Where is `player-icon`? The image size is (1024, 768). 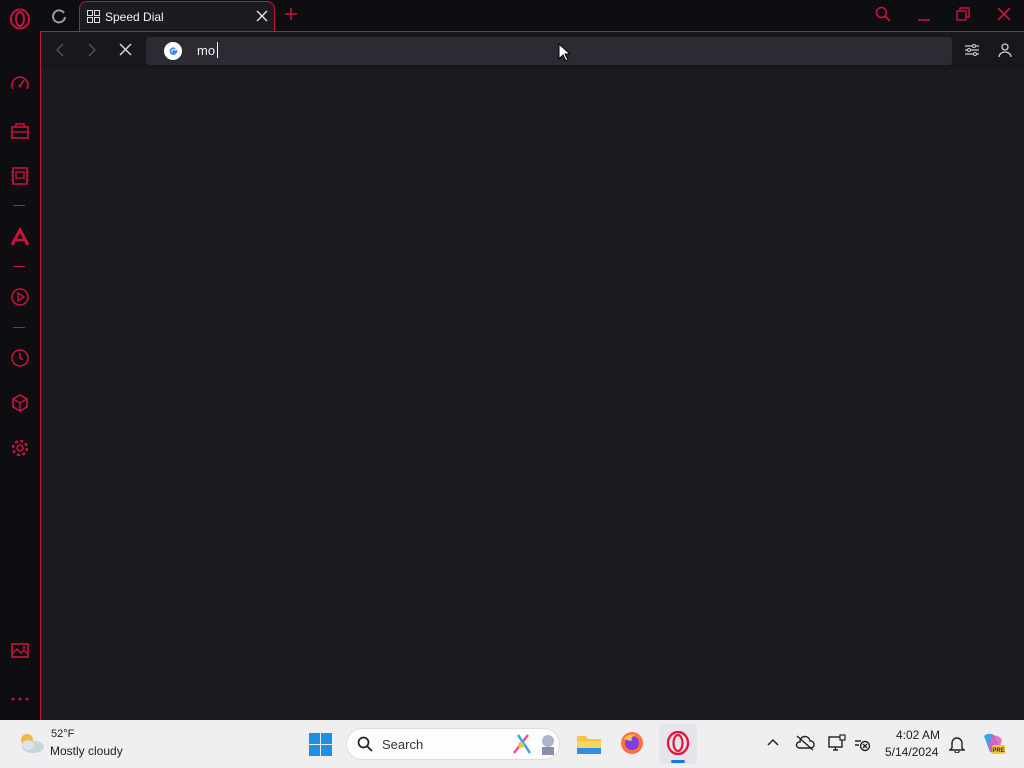 player-icon is located at coordinates (20, 297).